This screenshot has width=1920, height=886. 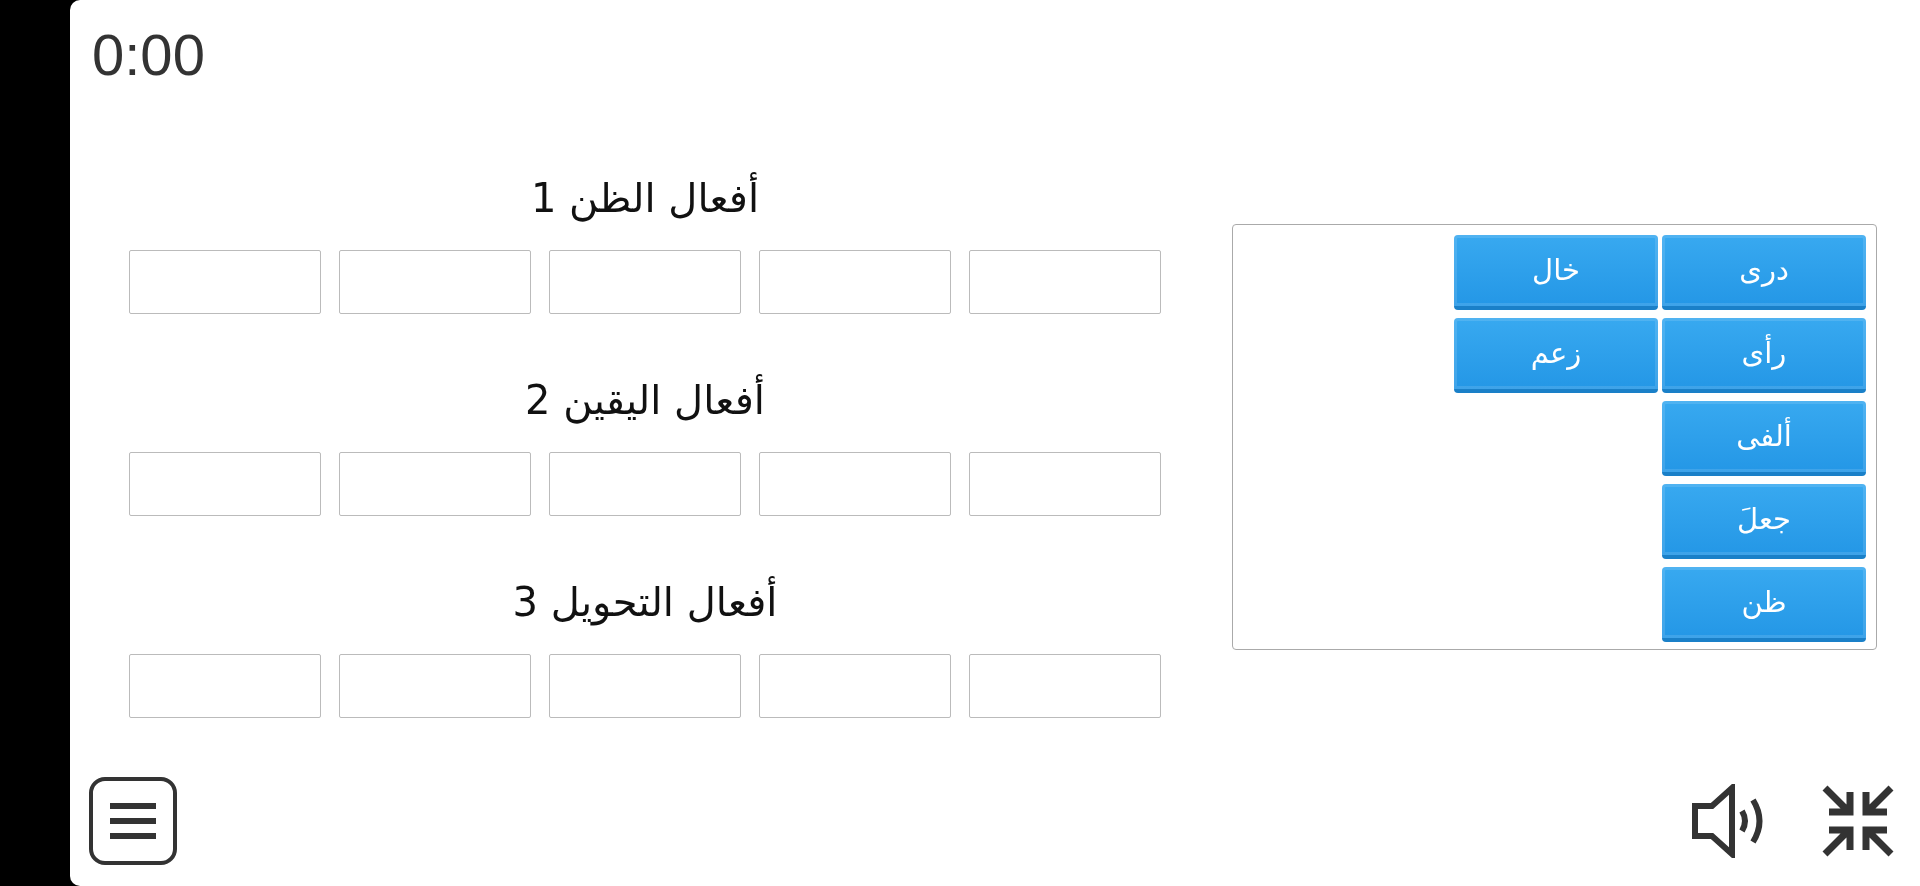 What do you see at coordinates (1556, 355) in the screenshot?
I see `word-tile: زعم` at bounding box center [1556, 355].